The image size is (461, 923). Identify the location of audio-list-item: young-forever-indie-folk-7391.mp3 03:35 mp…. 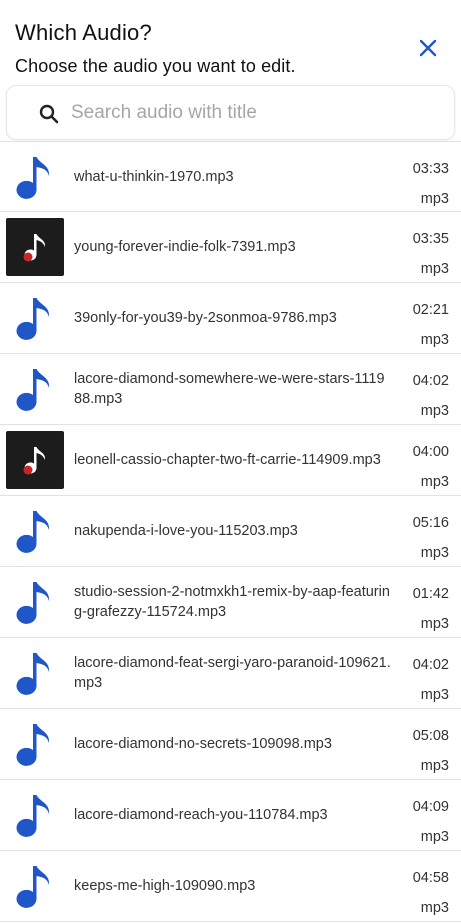
(230, 247).